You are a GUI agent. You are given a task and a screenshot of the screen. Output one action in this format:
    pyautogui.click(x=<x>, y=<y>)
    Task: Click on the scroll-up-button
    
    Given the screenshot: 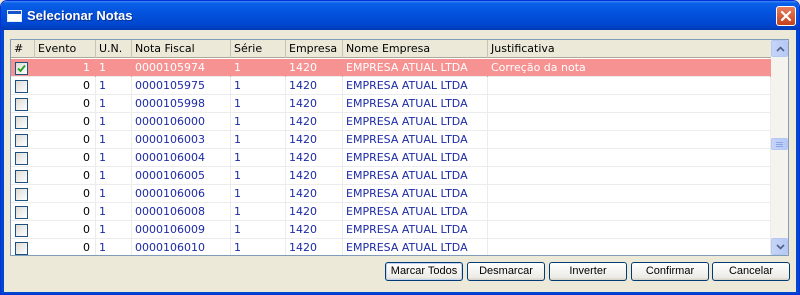 What is the action you would take?
    pyautogui.click(x=779, y=48)
    